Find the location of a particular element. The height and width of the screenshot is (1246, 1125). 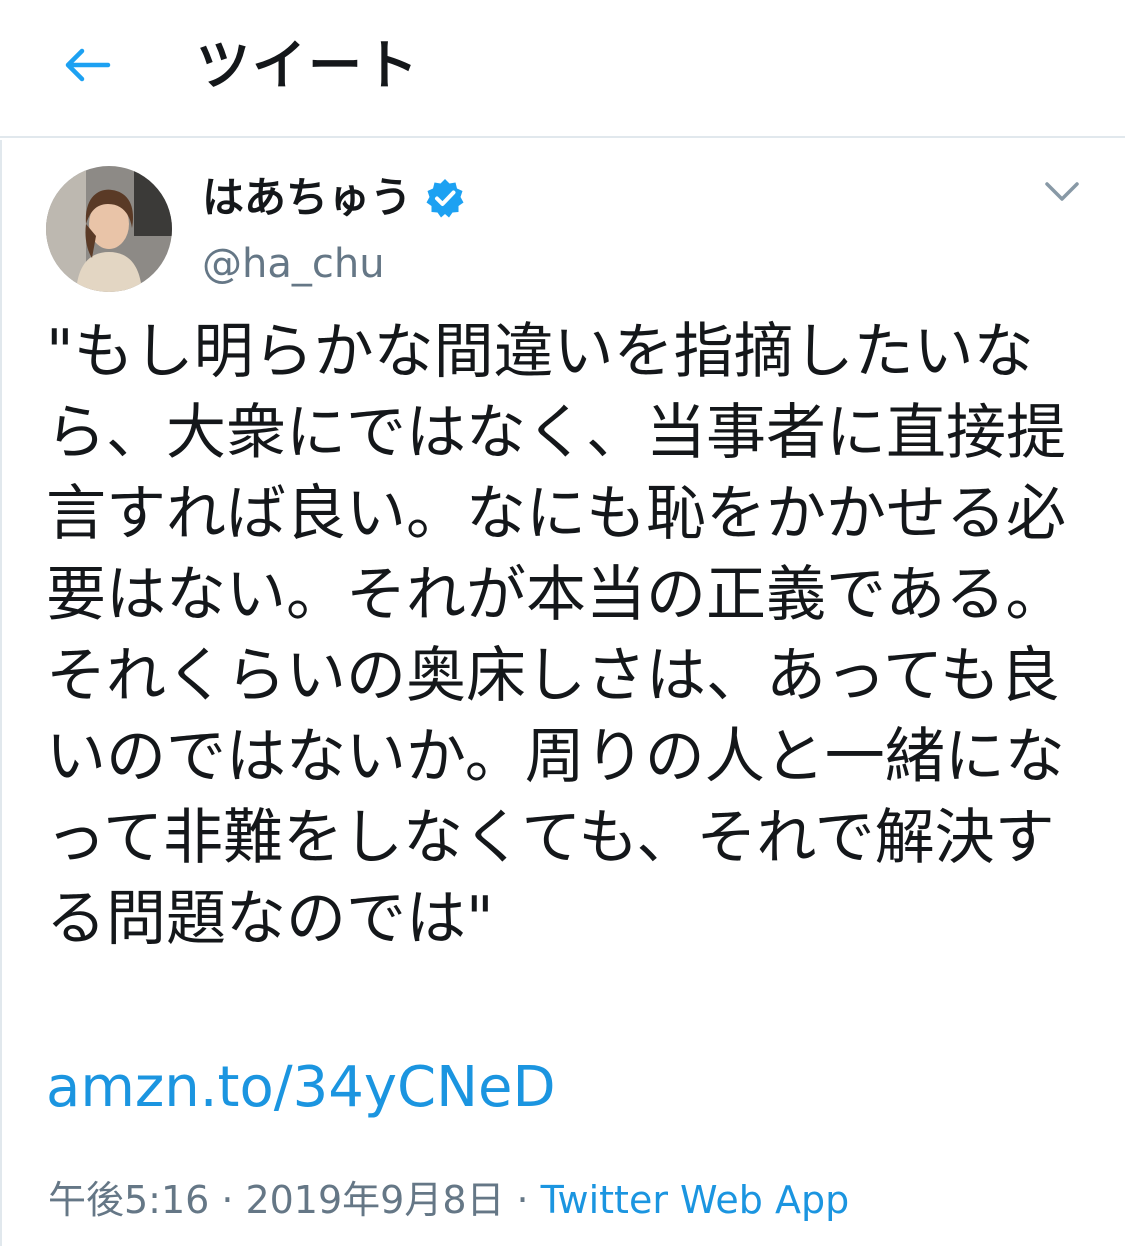

chevron-down-icon is located at coordinates (1062, 194).